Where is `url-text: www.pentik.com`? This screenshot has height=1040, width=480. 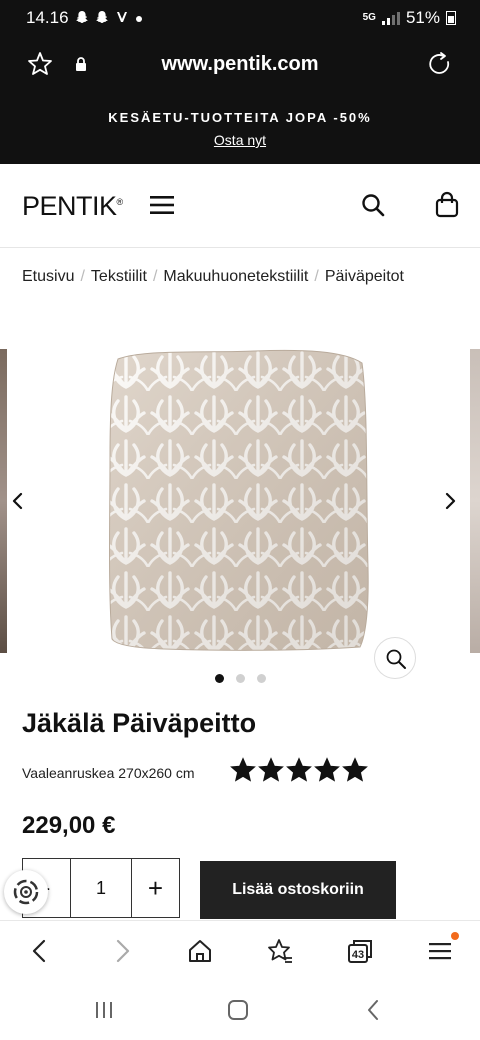 url-text: www.pentik.com is located at coordinates (240, 64).